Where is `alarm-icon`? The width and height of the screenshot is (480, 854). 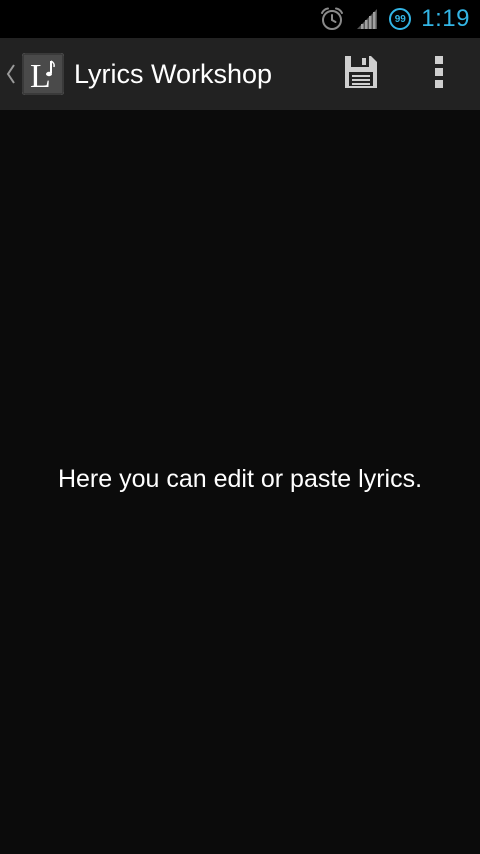 alarm-icon is located at coordinates (332, 19).